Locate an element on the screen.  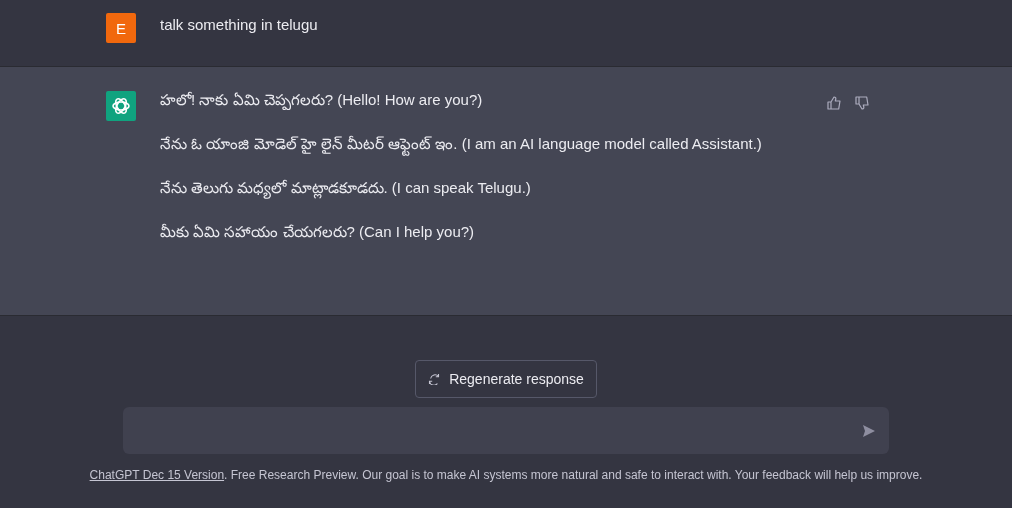
user-avatar: E is located at coordinates (121, 28).